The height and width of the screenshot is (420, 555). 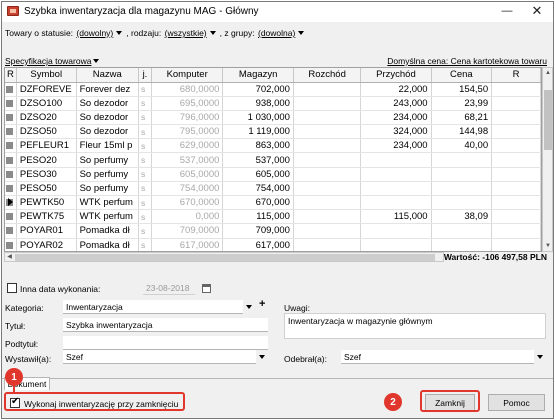 I want to click on column-header-r: R, so click(x=11, y=75).